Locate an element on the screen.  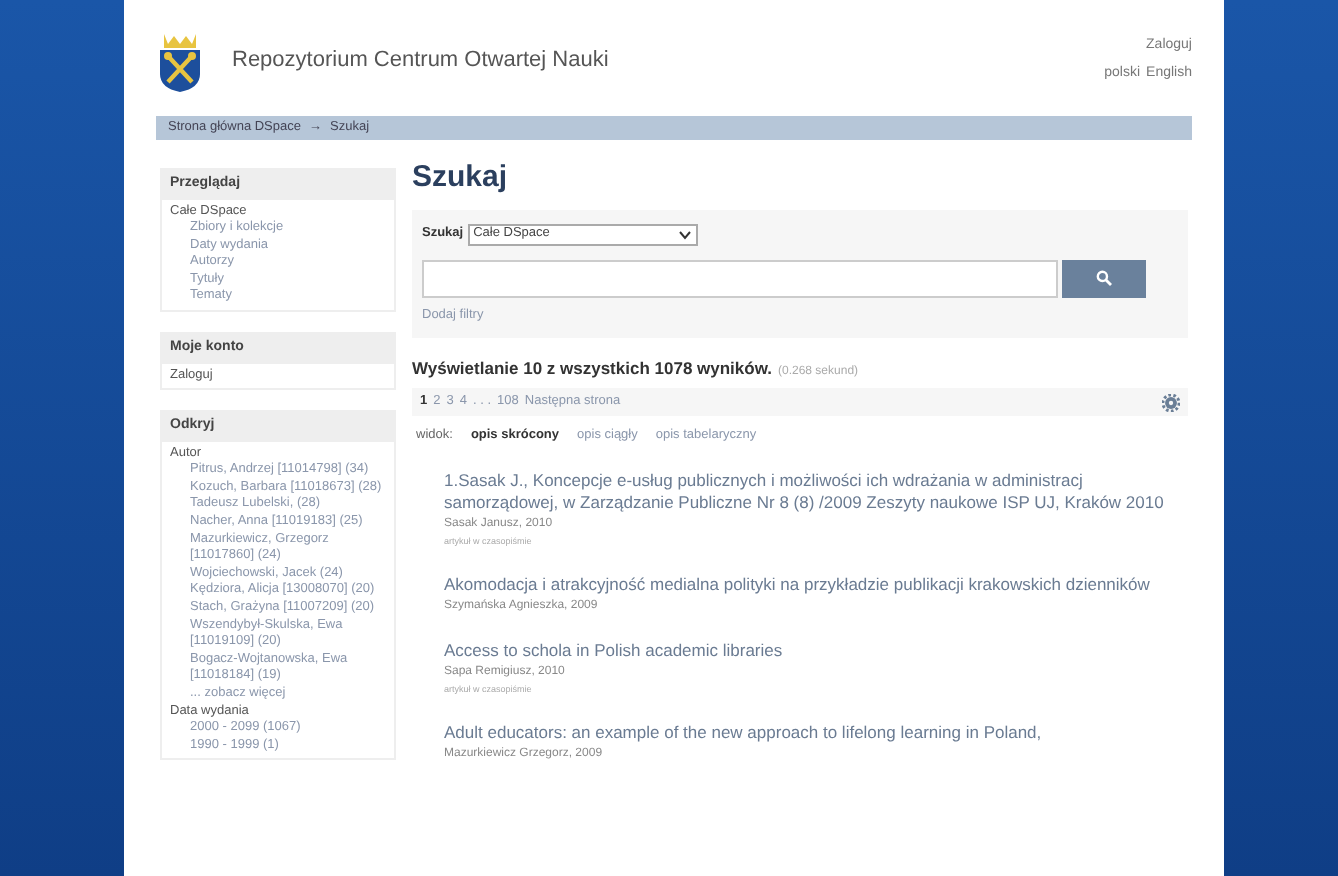
results-summary: Wyświetlanie 10 z wszystkich 1078 wyników. is located at coordinates (592, 369).